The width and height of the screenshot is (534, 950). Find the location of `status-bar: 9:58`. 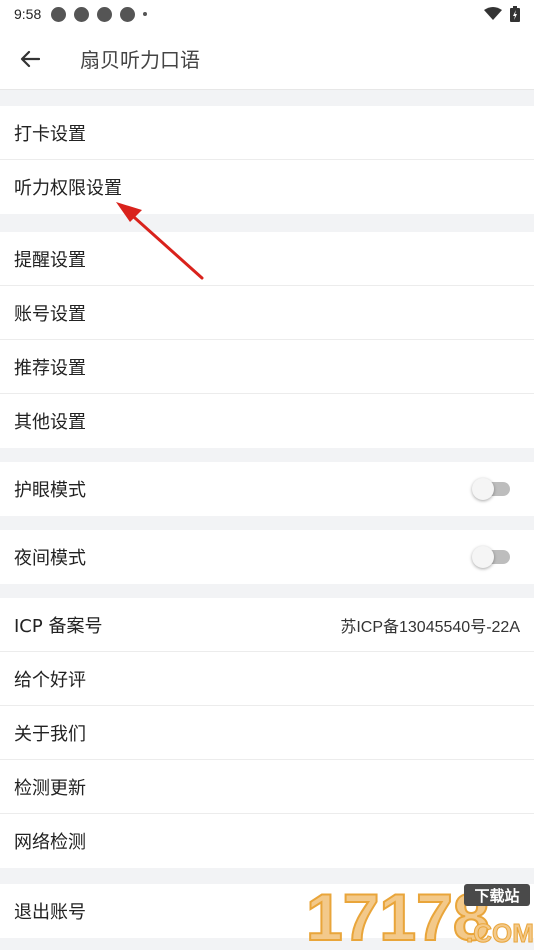

status-bar: 9:58 is located at coordinates (267, 14).